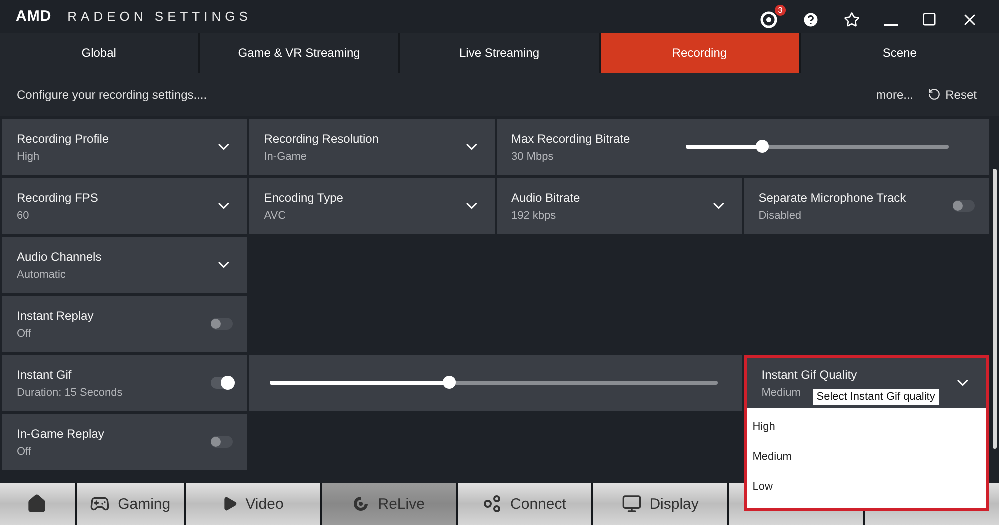  I want to click on setting-label: Recording Profile, so click(63, 139).